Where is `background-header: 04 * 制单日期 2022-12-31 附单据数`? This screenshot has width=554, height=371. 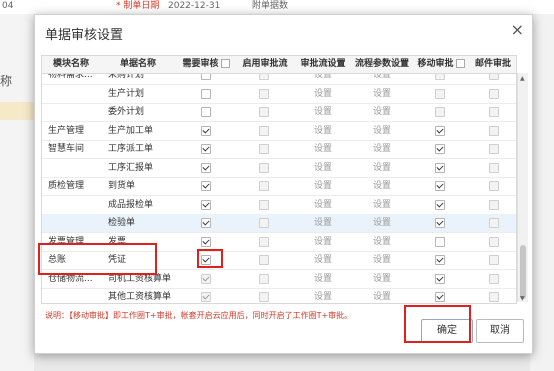
background-header: 04 * 制单日期 2022-12-31 附单据数 is located at coordinates (277, 7).